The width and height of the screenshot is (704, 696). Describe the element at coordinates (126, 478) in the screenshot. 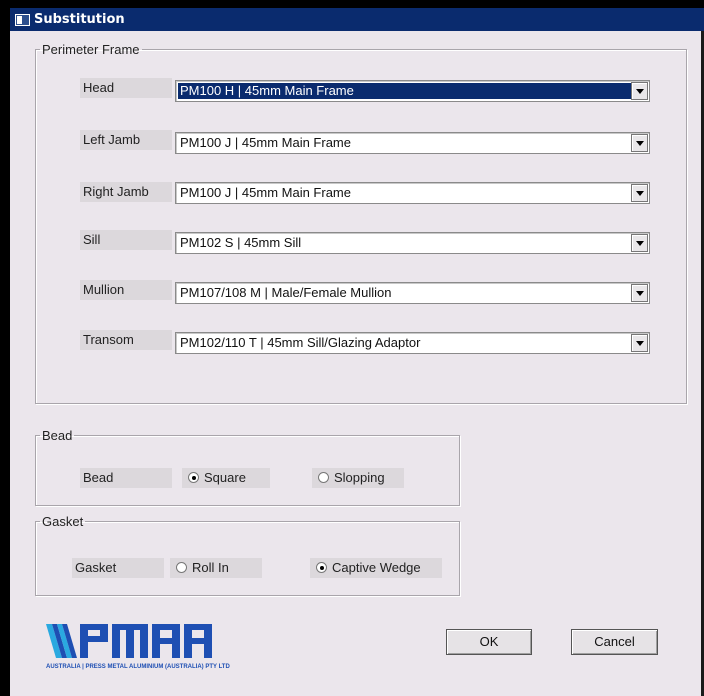

I see `bead-label: Bead` at that location.